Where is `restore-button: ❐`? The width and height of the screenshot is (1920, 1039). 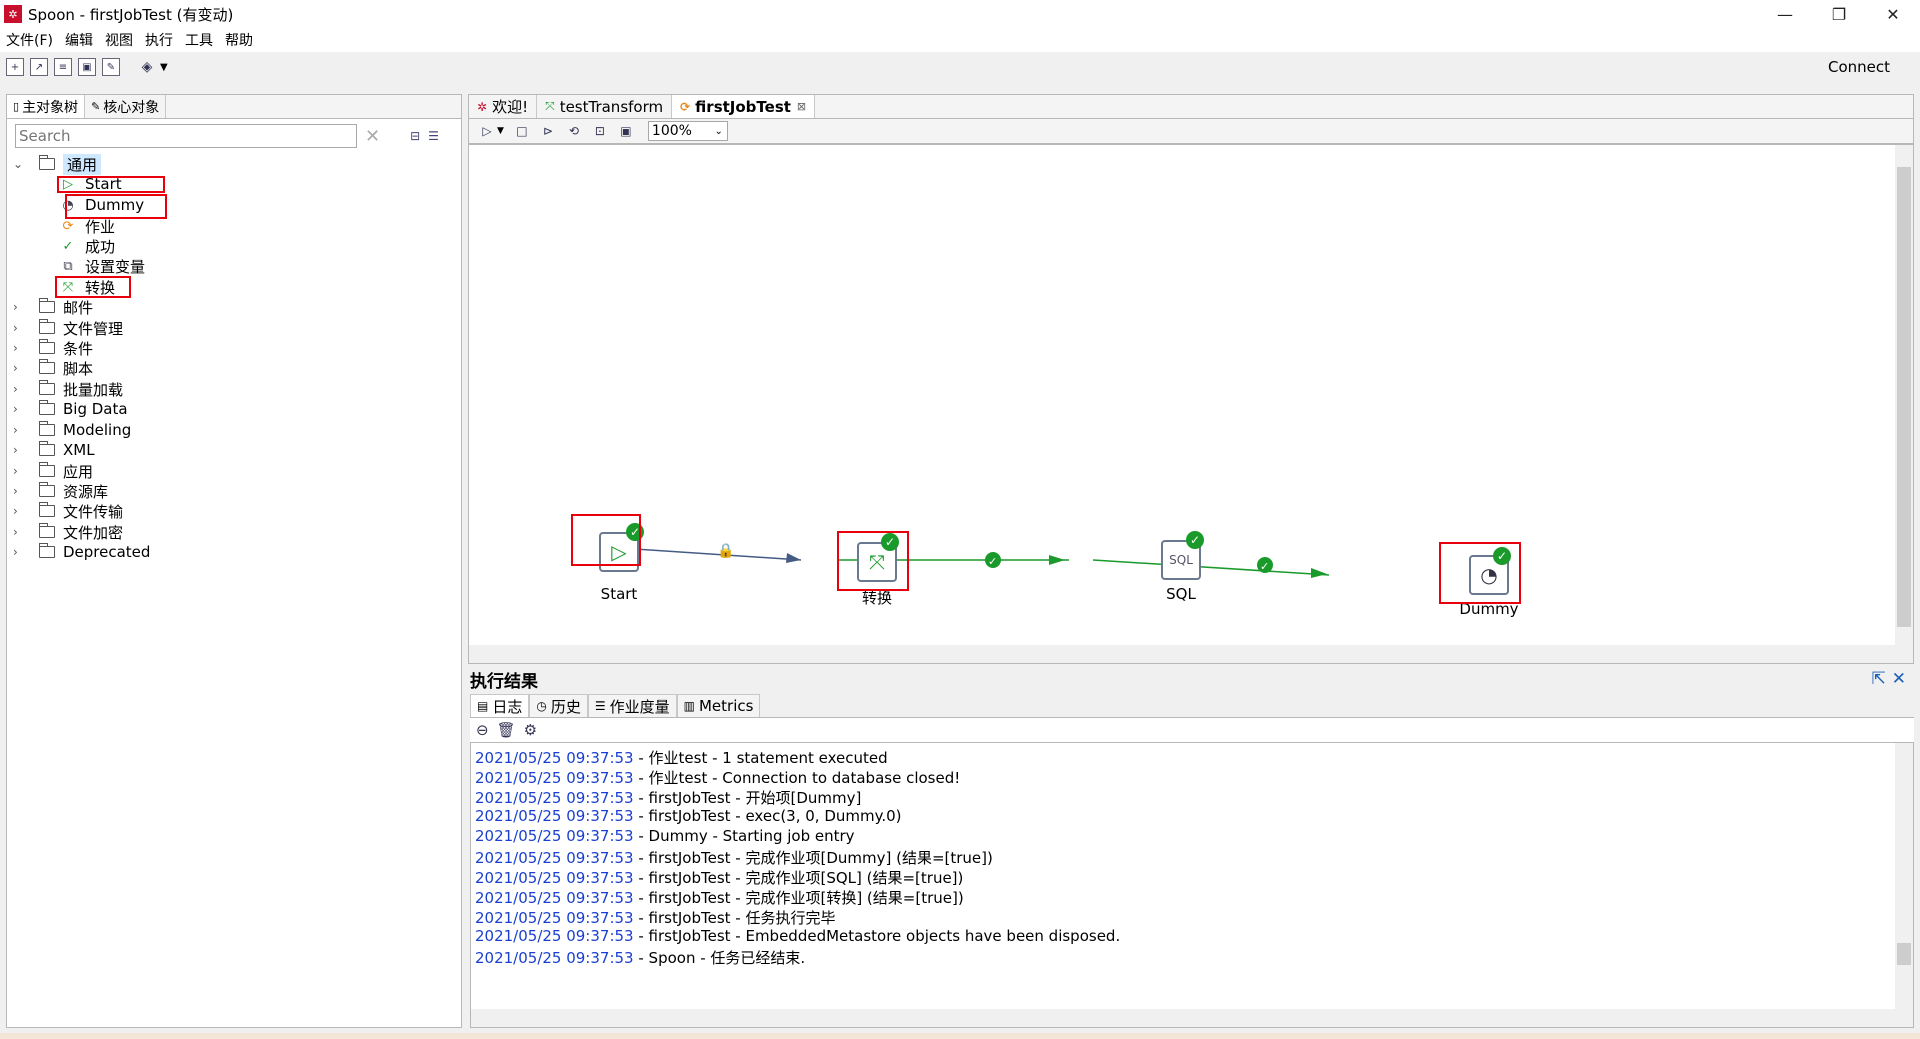
restore-button: ❐ is located at coordinates (1839, 14).